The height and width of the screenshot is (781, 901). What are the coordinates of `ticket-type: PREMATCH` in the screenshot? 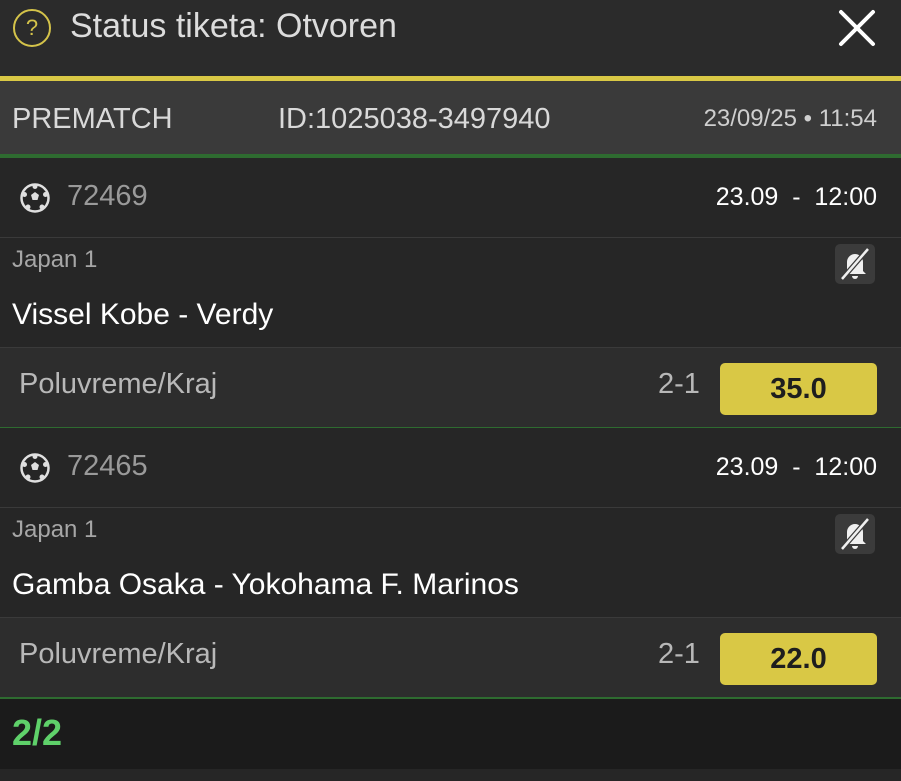 It's located at (92, 119).